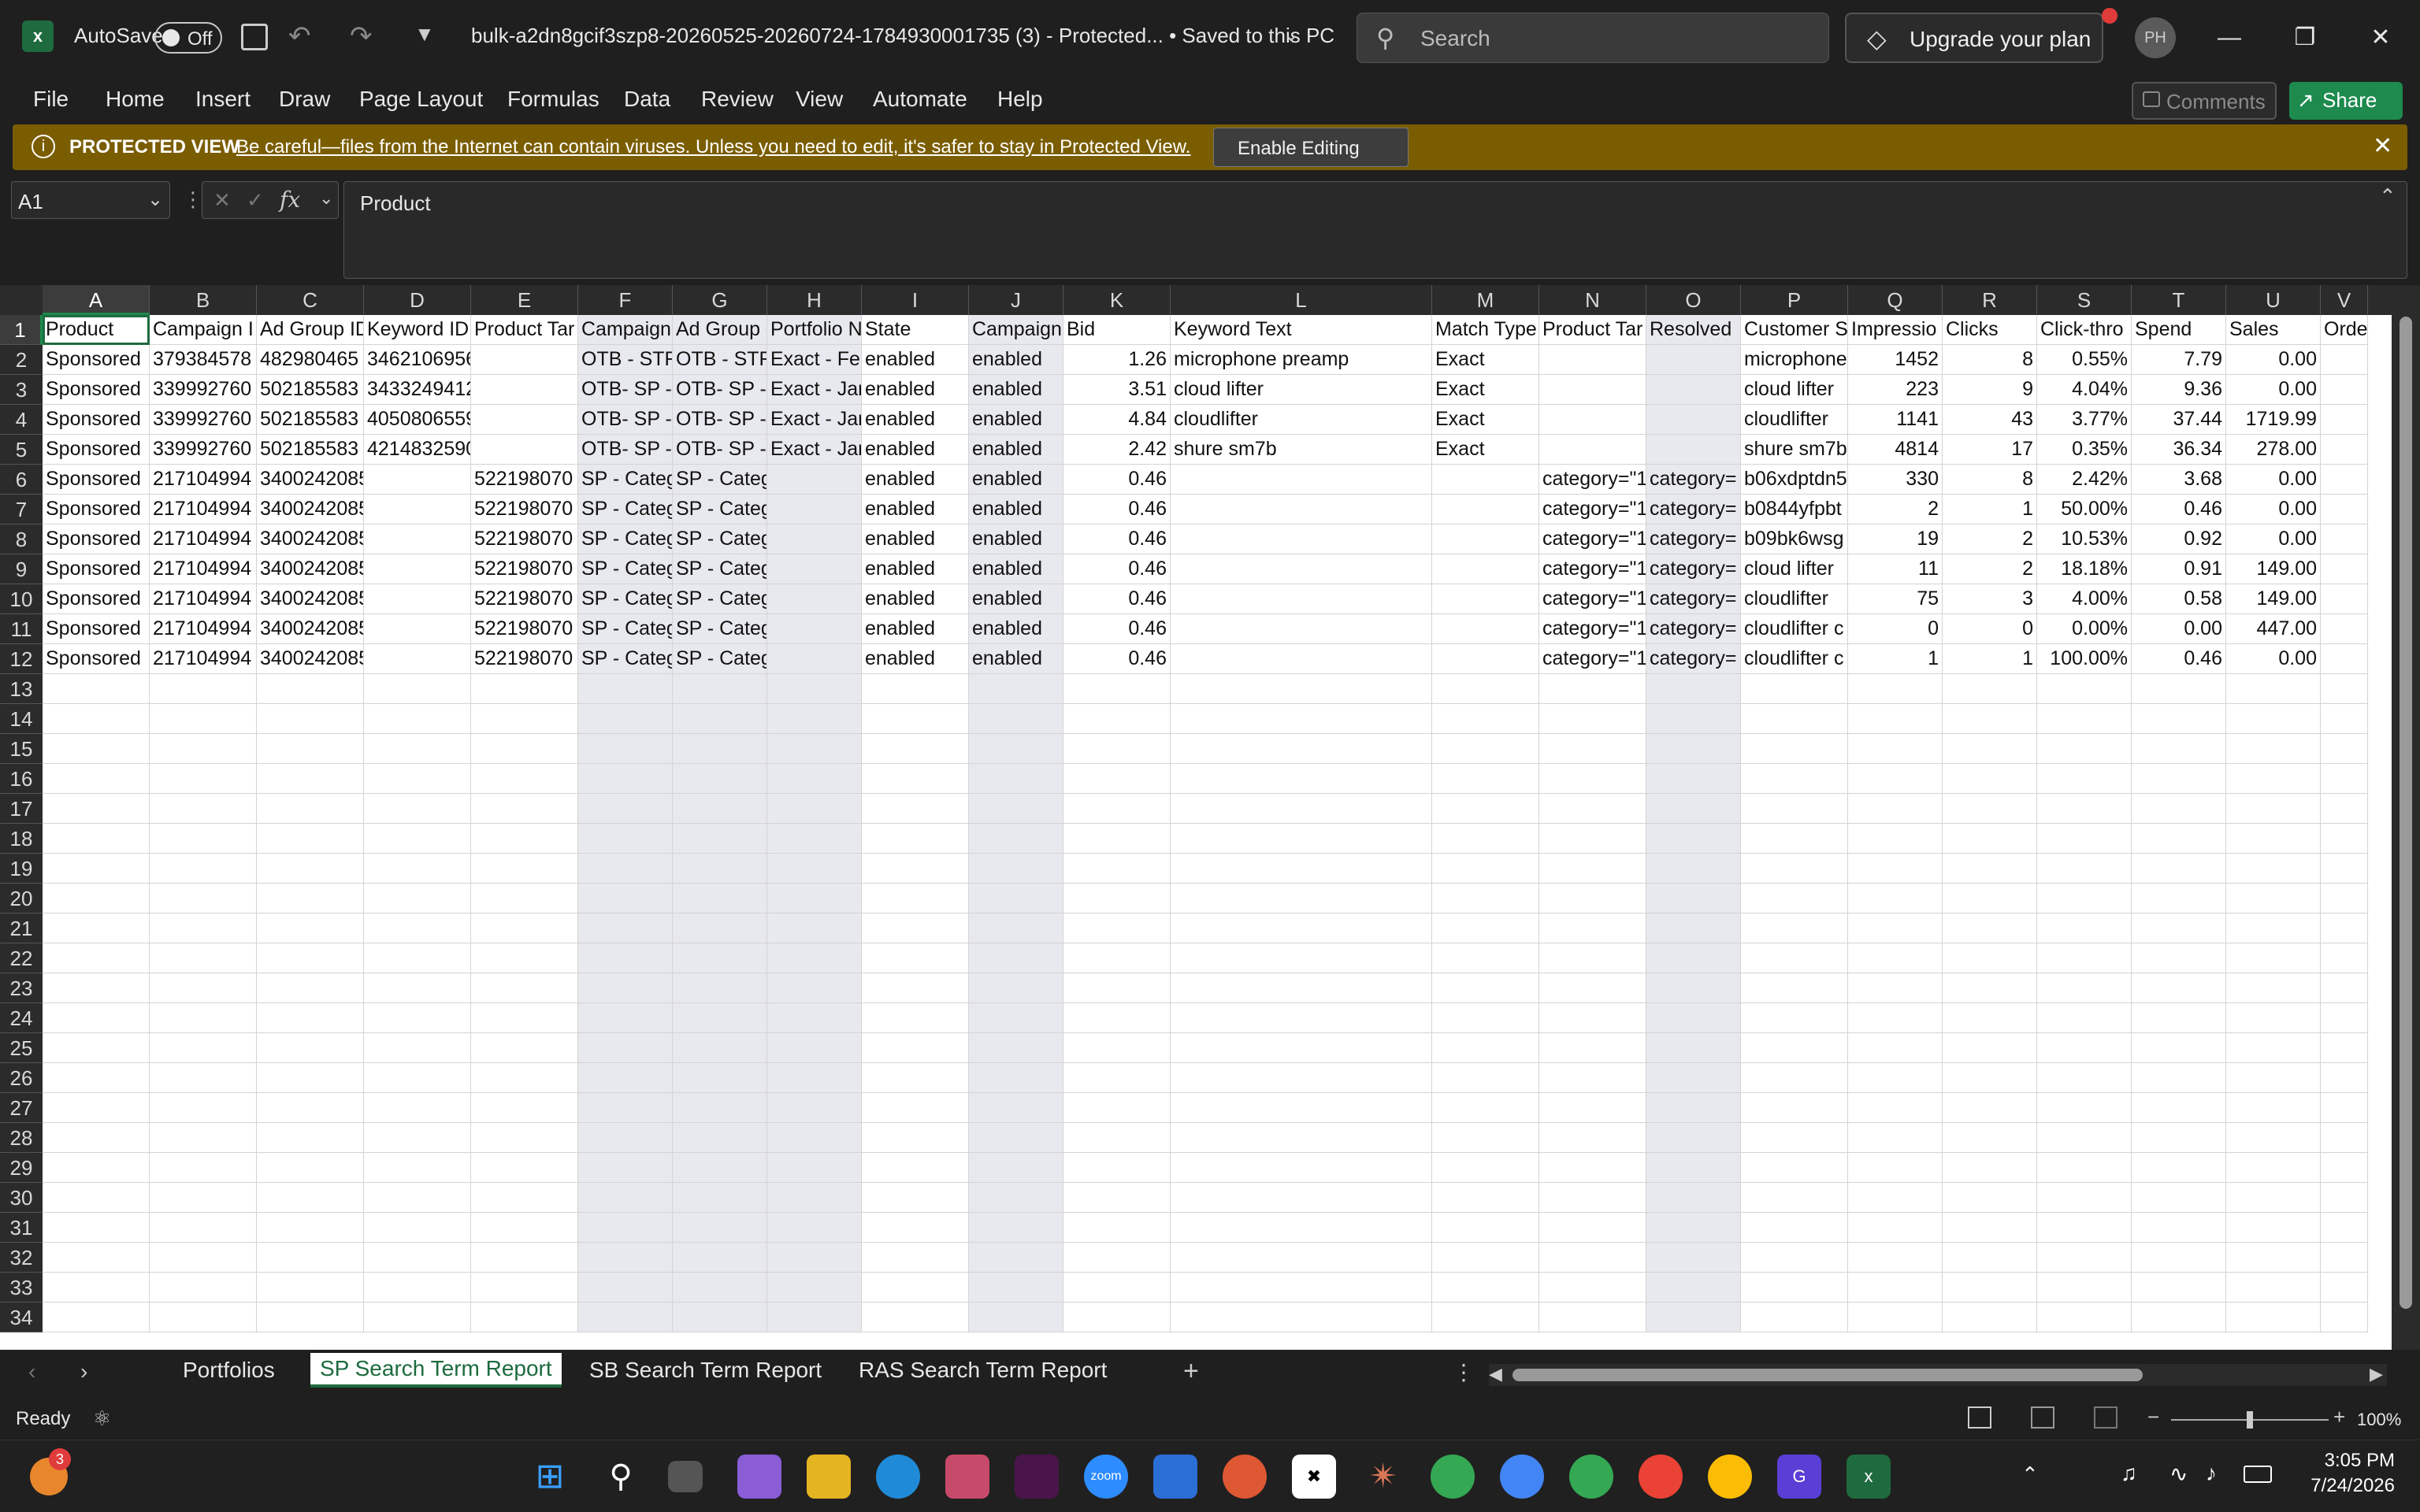 The height and width of the screenshot is (1512, 2420). Describe the element at coordinates (1301, 1288) in the screenshot. I see `cell-l33` at that location.